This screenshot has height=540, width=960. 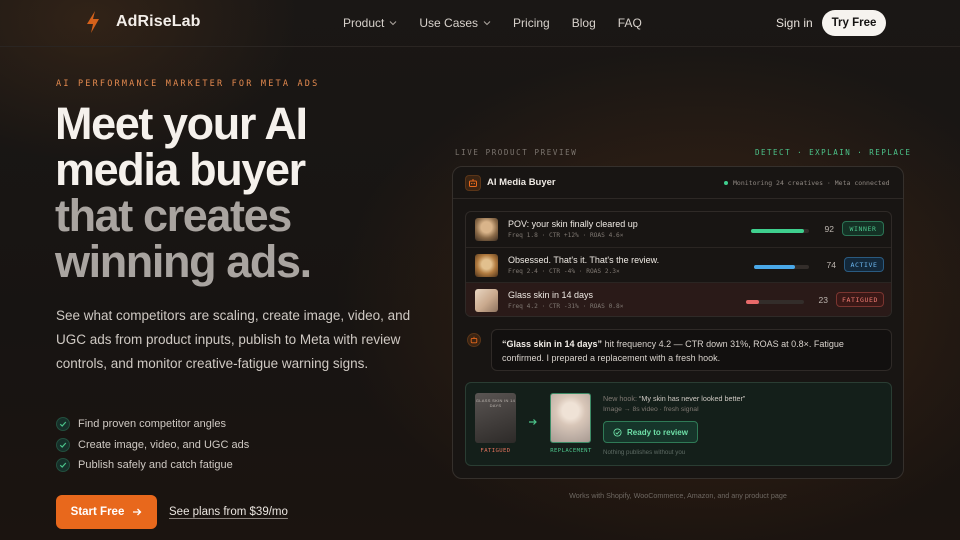 I want to click on check-circle-icon, so click(x=617, y=432).